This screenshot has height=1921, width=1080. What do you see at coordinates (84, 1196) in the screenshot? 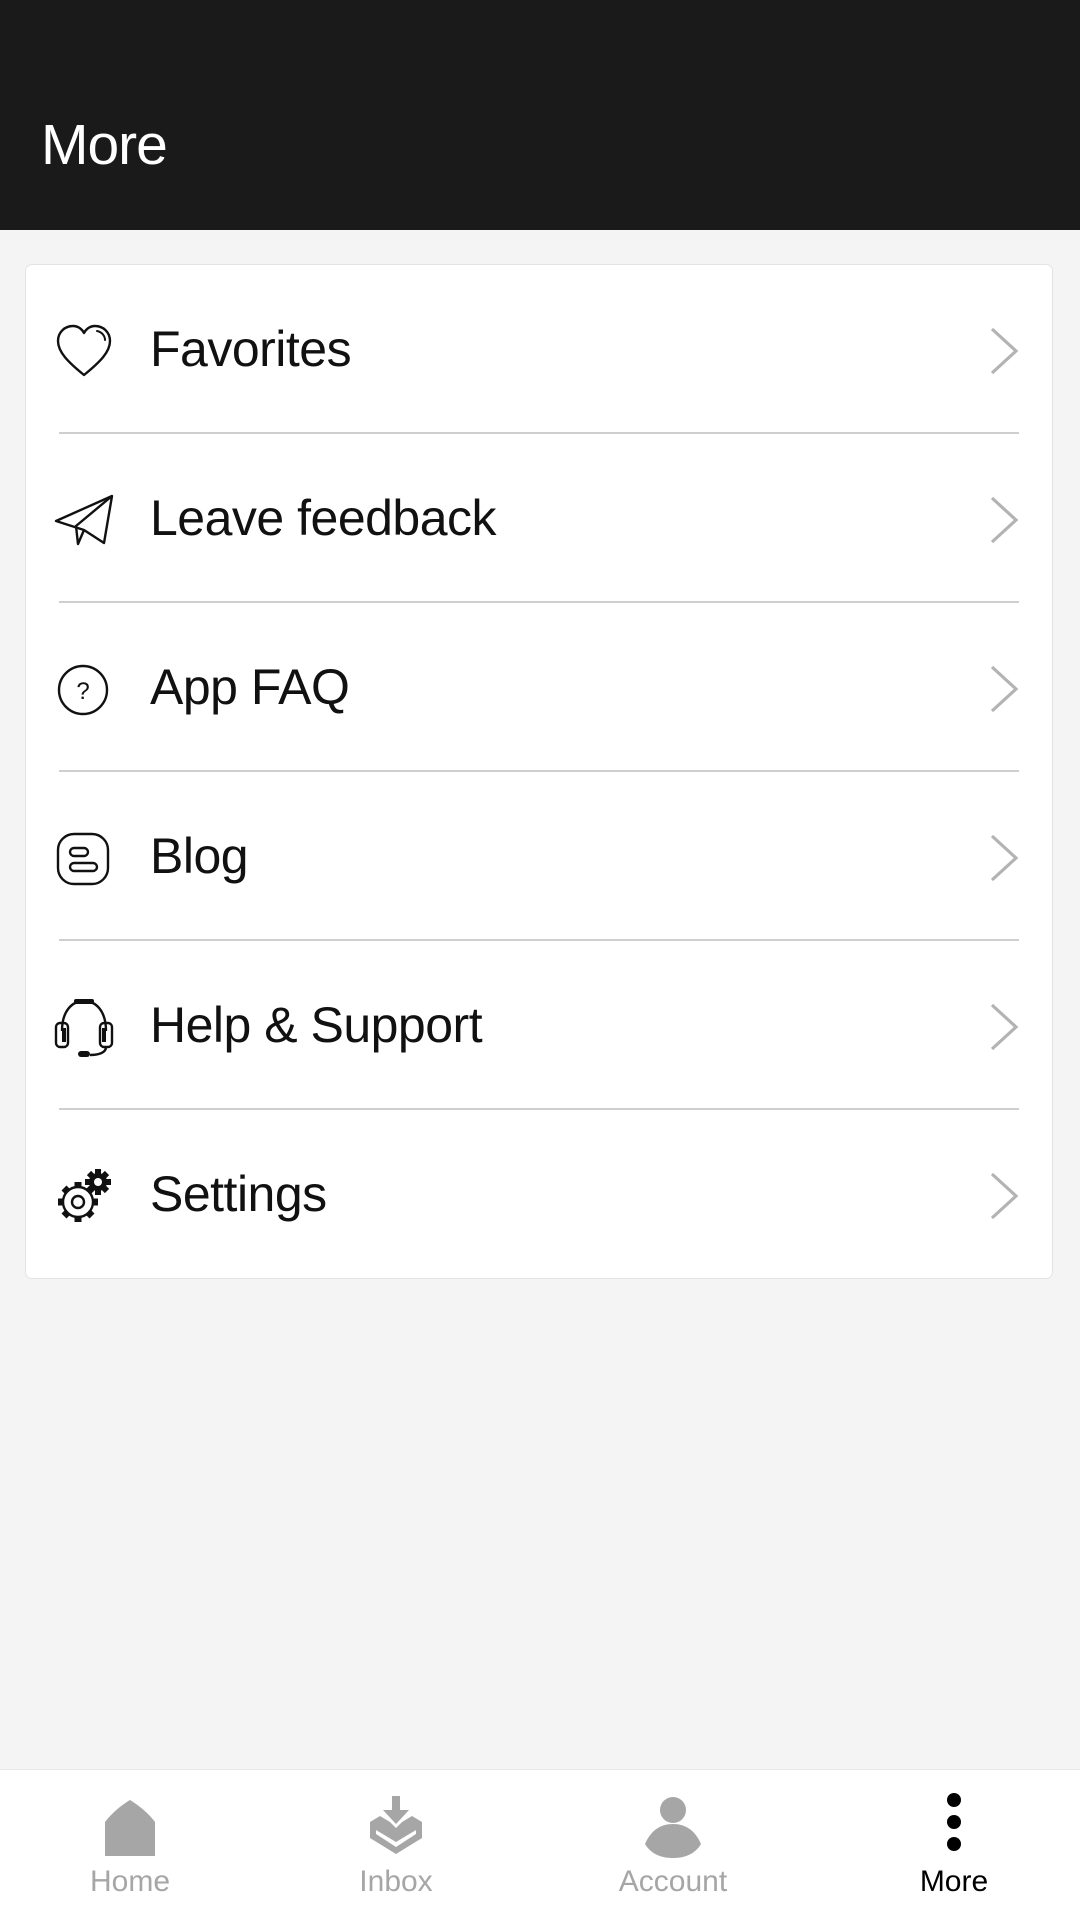
I see `gears-icon` at bounding box center [84, 1196].